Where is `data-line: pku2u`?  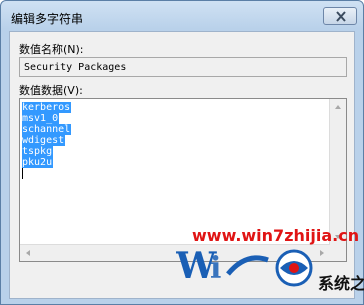 data-line: pku2u is located at coordinates (38, 162).